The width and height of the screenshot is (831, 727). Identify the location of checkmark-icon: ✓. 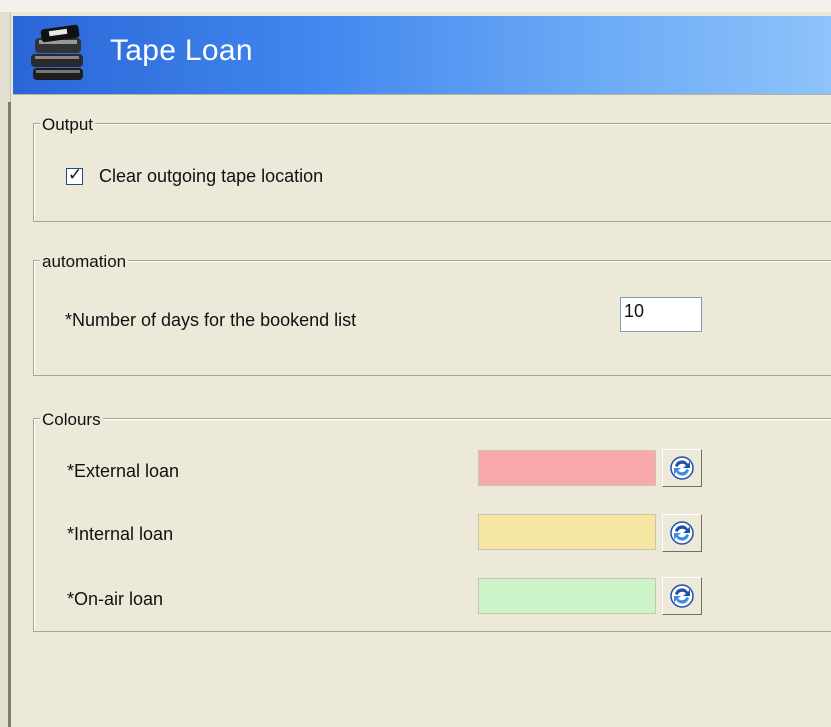
(75, 175).